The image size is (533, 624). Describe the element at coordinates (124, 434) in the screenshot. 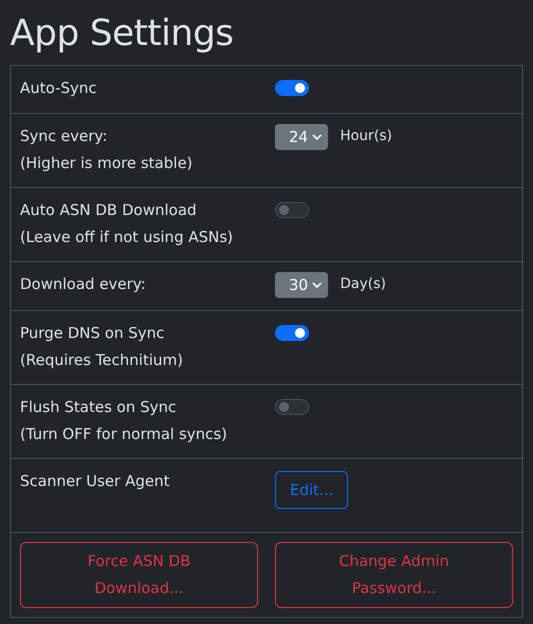

I see `setting-note: (Turn OFF for normal syncs)` at that location.